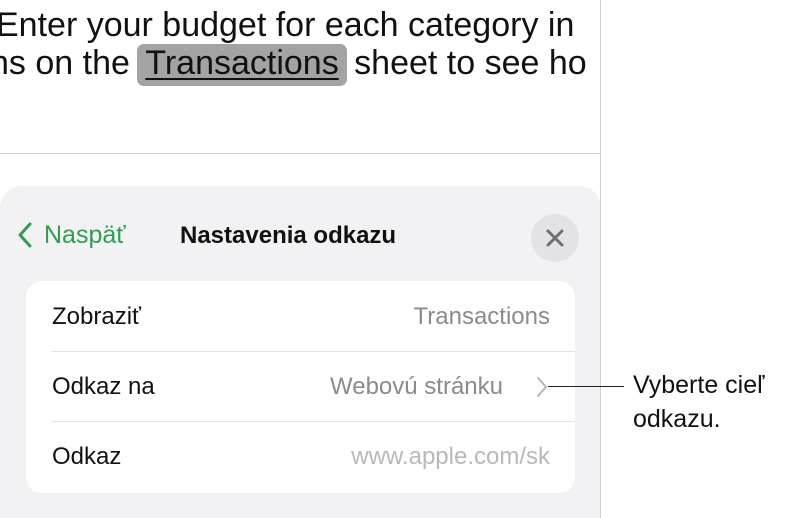 The height and width of the screenshot is (518, 801). What do you see at coordinates (87, 456) in the screenshot?
I see `link-label: Odkaz` at bounding box center [87, 456].